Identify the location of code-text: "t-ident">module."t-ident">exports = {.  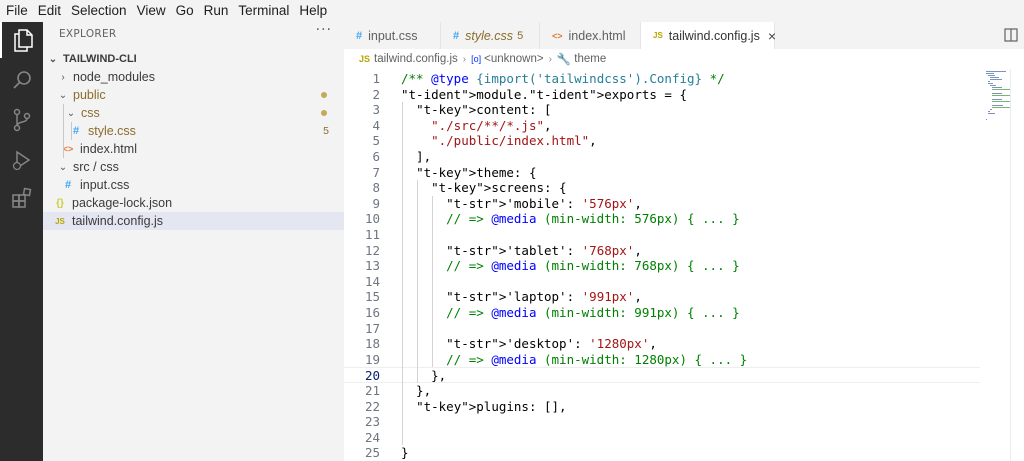
(544, 94).